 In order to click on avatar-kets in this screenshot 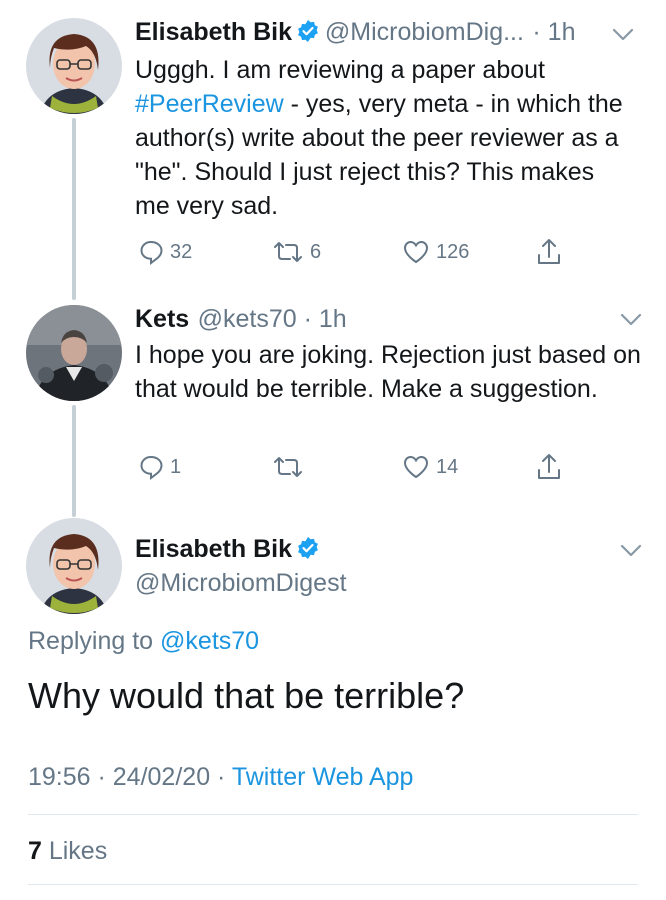, I will do `click(74, 353)`.